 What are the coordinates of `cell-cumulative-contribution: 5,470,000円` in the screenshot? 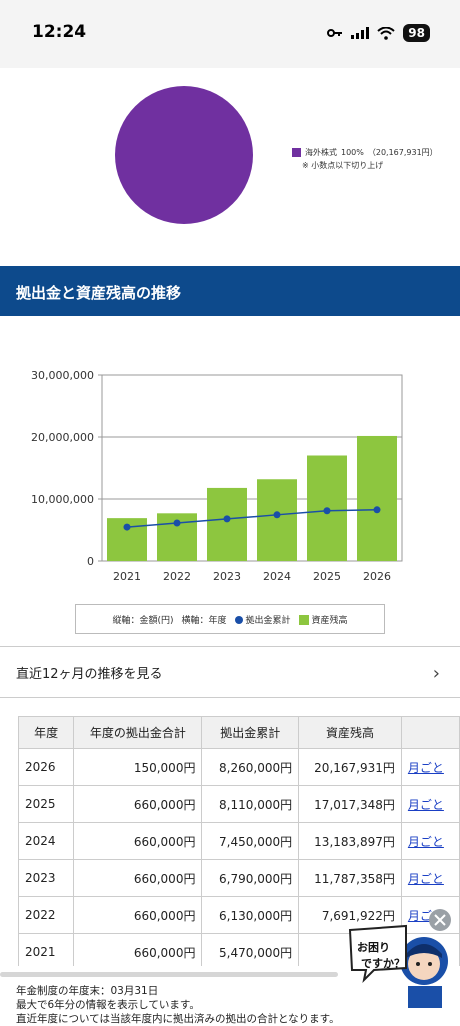 It's located at (250, 949).